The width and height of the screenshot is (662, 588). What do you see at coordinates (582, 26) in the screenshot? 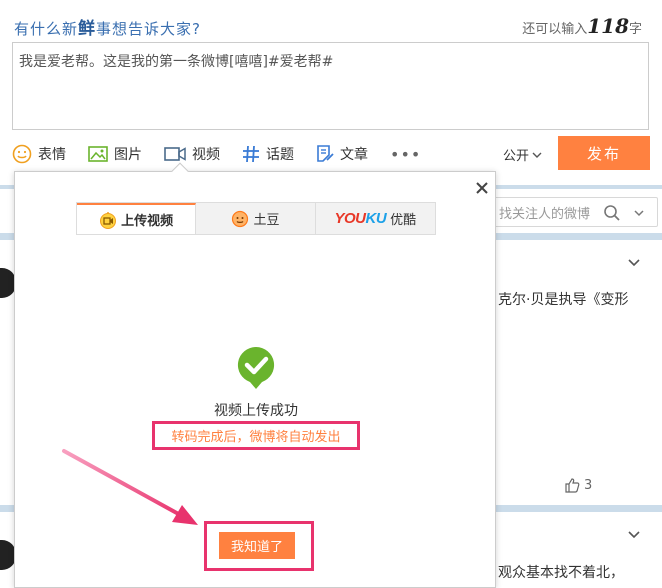
I see `remaining-char-count: 还可以输入118字` at bounding box center [582, 26].